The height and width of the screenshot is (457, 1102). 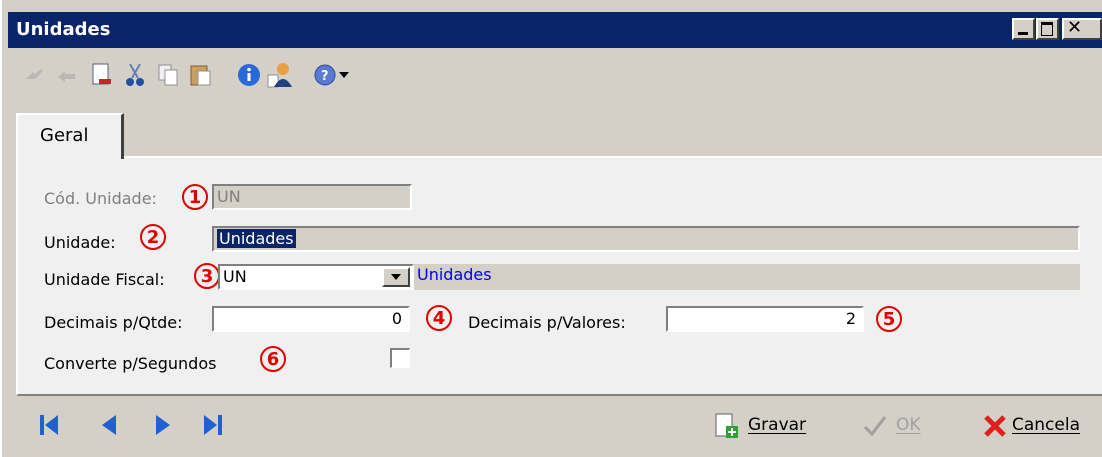 I want to click on cod-unidade-field: UN, so click(x=312, y=197).